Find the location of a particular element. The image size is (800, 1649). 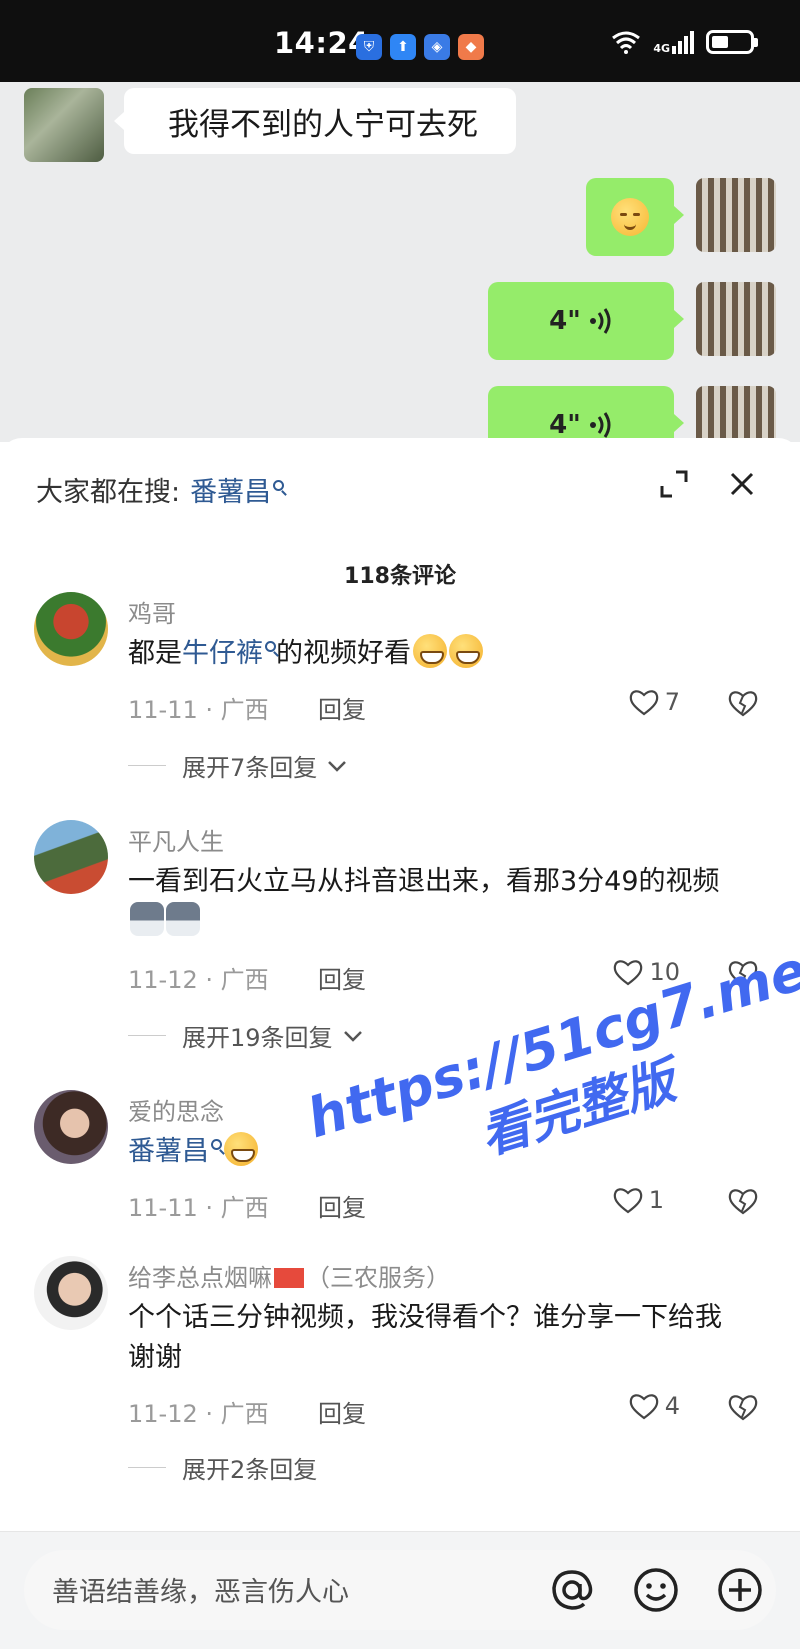

shield-app-icon: ⛨ is located at coordinates (369, 47).